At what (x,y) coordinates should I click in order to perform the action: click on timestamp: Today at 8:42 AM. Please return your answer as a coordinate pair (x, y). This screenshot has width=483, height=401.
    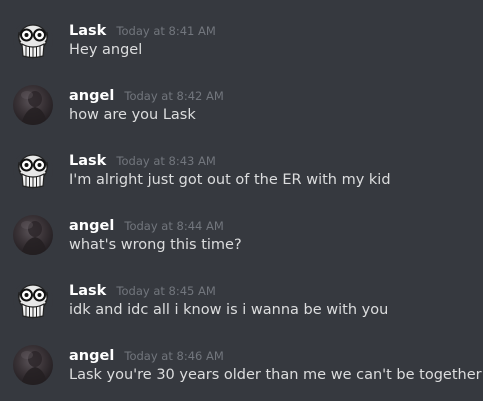
    Looking at the image, I should click on (174, 96).